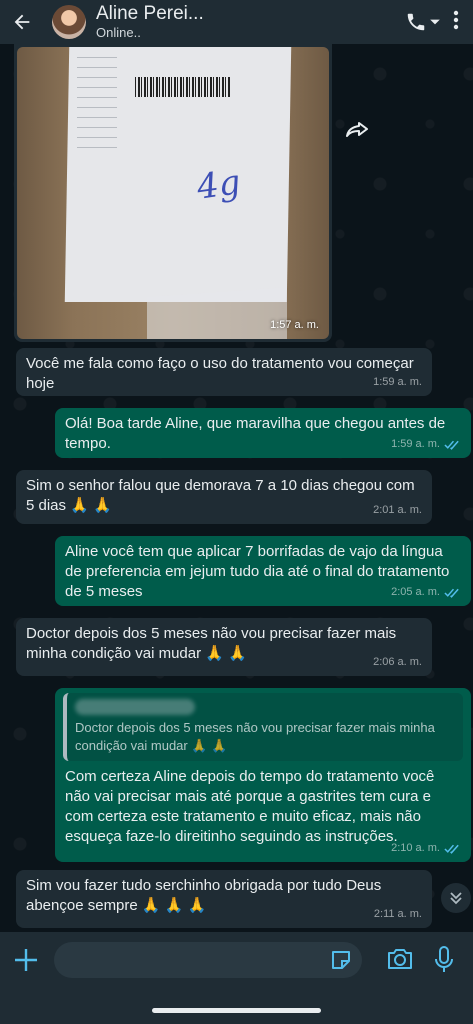 This screenshot has width=473, height=1024. What do you see at coordinates (135, 707) in the screenshot?
I see `quoted-author-redacted` at bounding box center [135, 707].